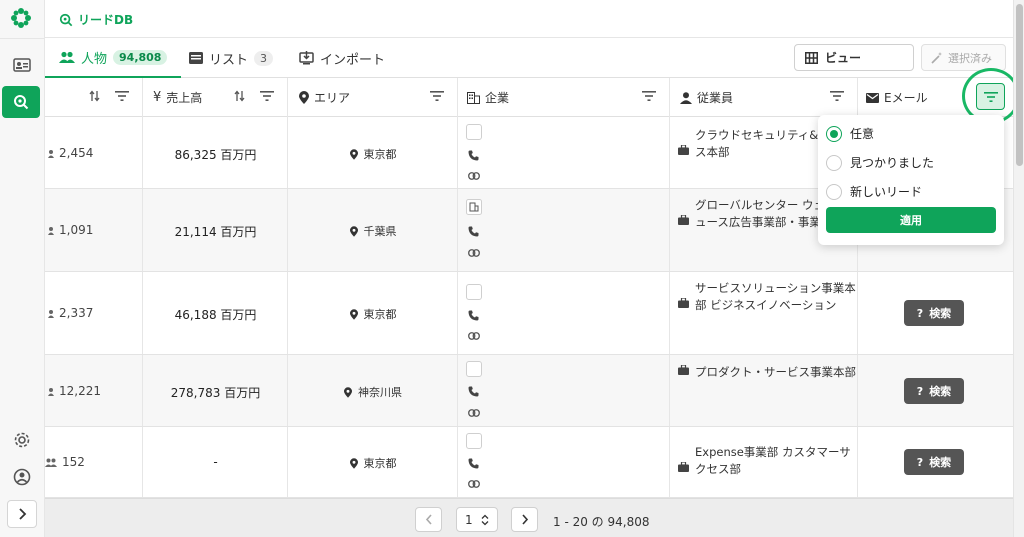 The image size is (1024, 537). Describe the element at coordinates (892, 163) in the screenshot. I see `filter-option-label: 見つかりました` at that location.